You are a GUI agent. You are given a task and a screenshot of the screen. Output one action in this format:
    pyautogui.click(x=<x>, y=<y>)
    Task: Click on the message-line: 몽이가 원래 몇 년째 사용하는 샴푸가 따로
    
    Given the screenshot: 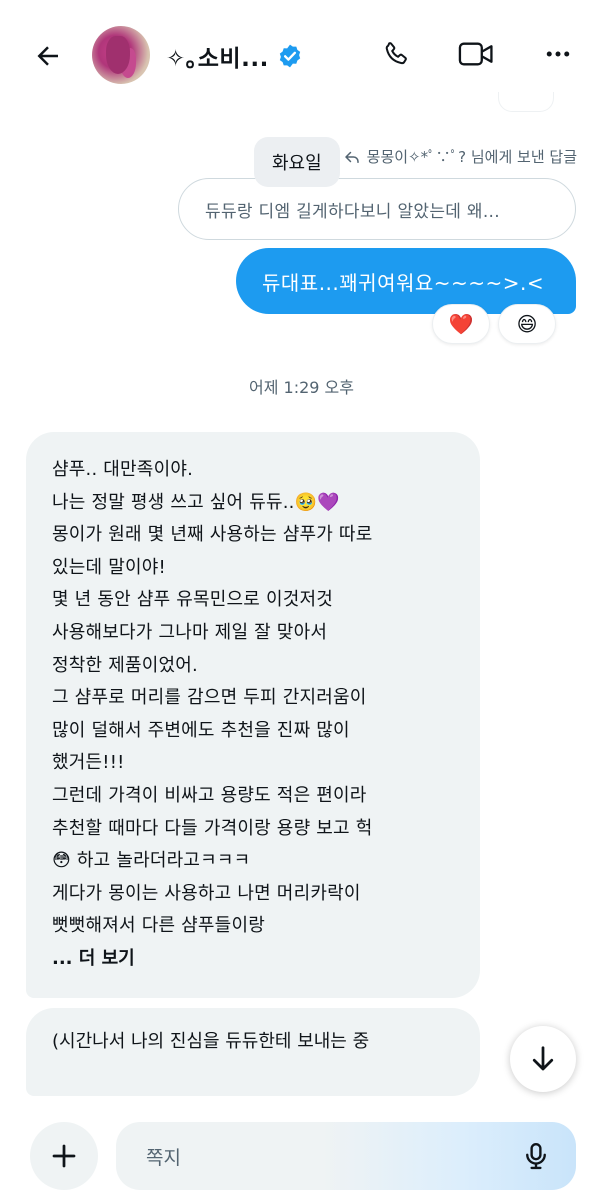 What is the action you would take?
    pyautogui.click(x=212, y=535)
    